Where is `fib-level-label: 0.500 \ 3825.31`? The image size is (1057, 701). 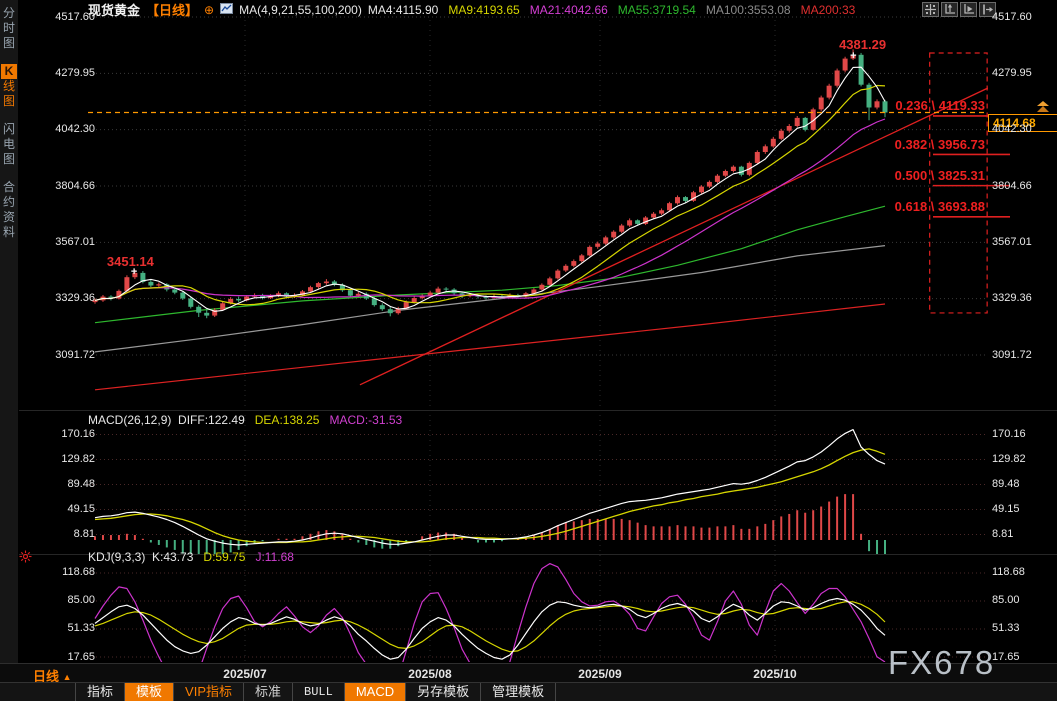 fib-level-label: 0.500 \ 3825.31 is located at coordinates (939, 176).